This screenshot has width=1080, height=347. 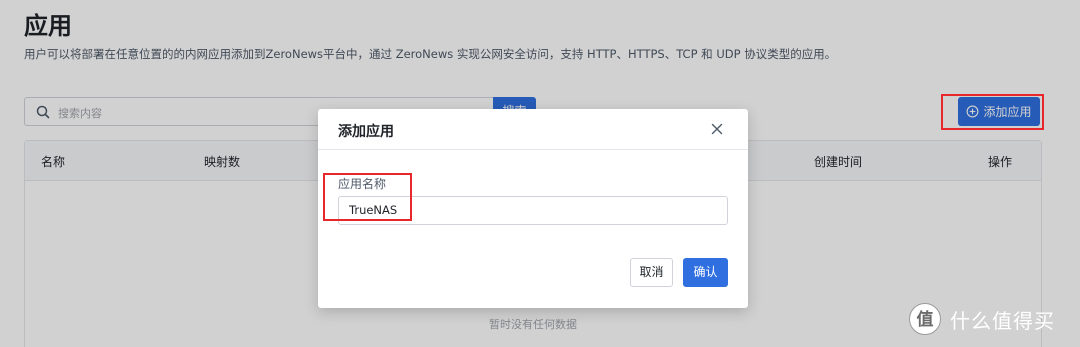 I want to click on watermark-logo-icon: 值, so click(x=925, y=319).